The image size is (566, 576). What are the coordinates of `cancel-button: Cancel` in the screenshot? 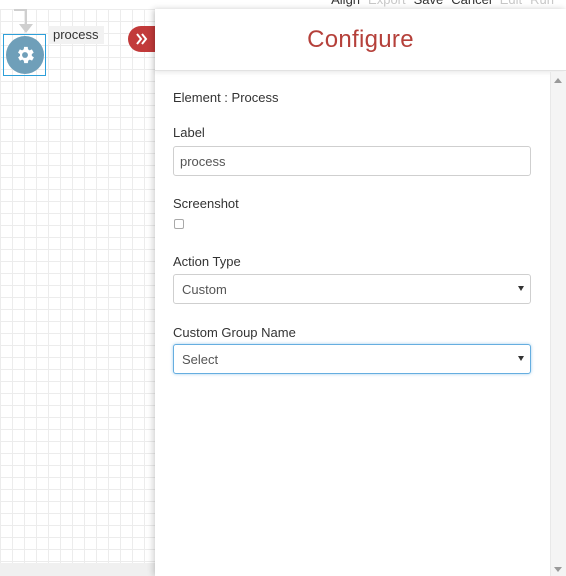 It's located at (471, 4).